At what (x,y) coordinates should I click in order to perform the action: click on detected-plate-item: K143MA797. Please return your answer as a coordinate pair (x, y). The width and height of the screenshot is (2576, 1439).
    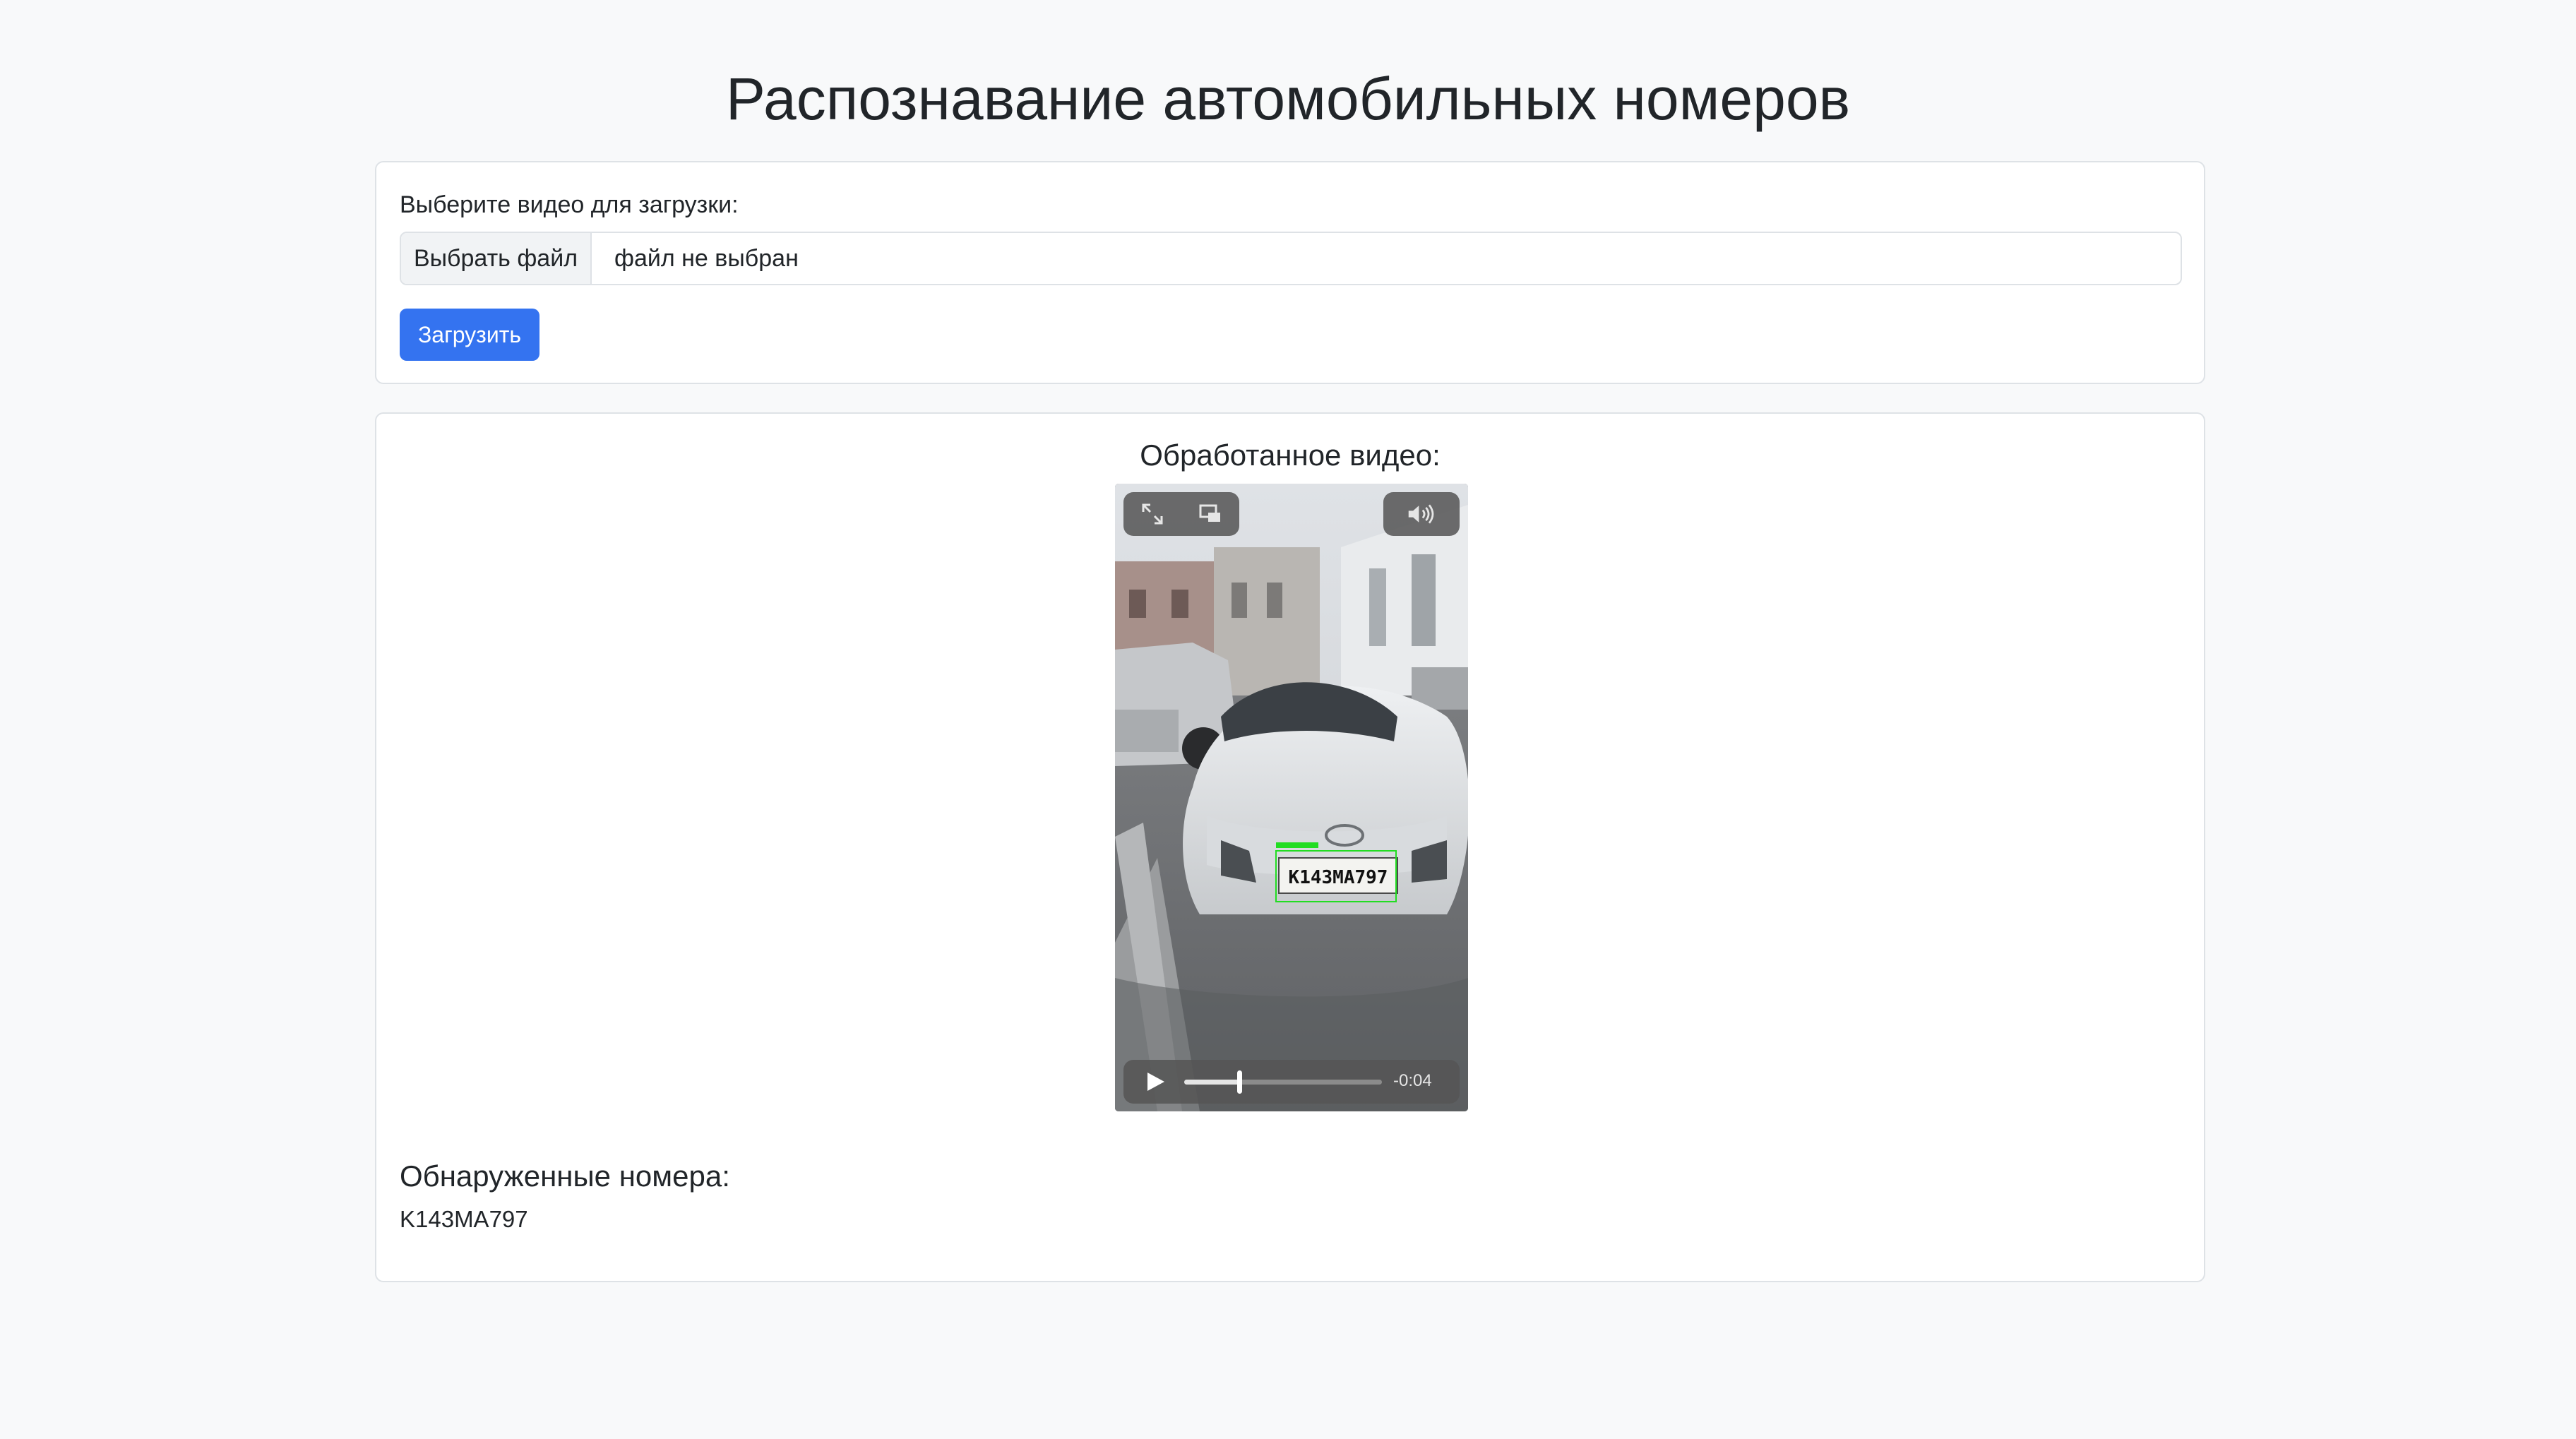
    Looking at the image, I should click on (464, 1219).